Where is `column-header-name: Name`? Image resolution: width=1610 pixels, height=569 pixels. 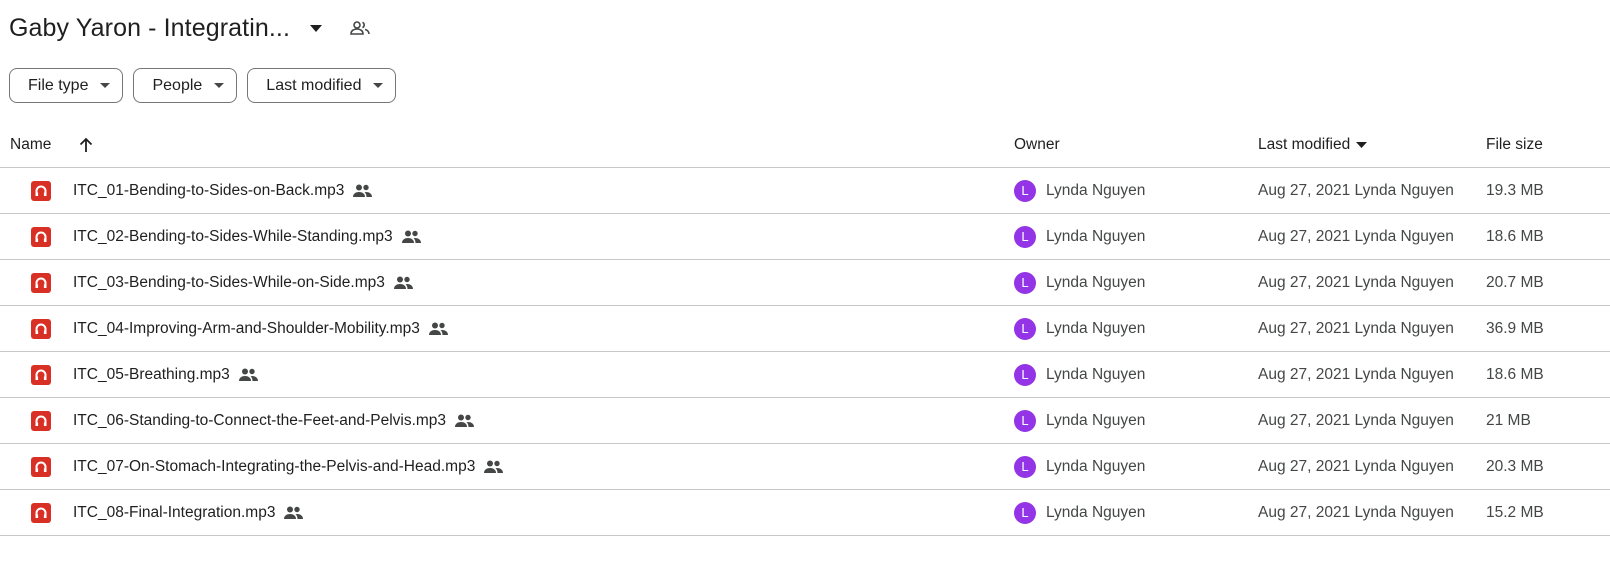 column-header-name: Name is located at coordinates (30, 144).